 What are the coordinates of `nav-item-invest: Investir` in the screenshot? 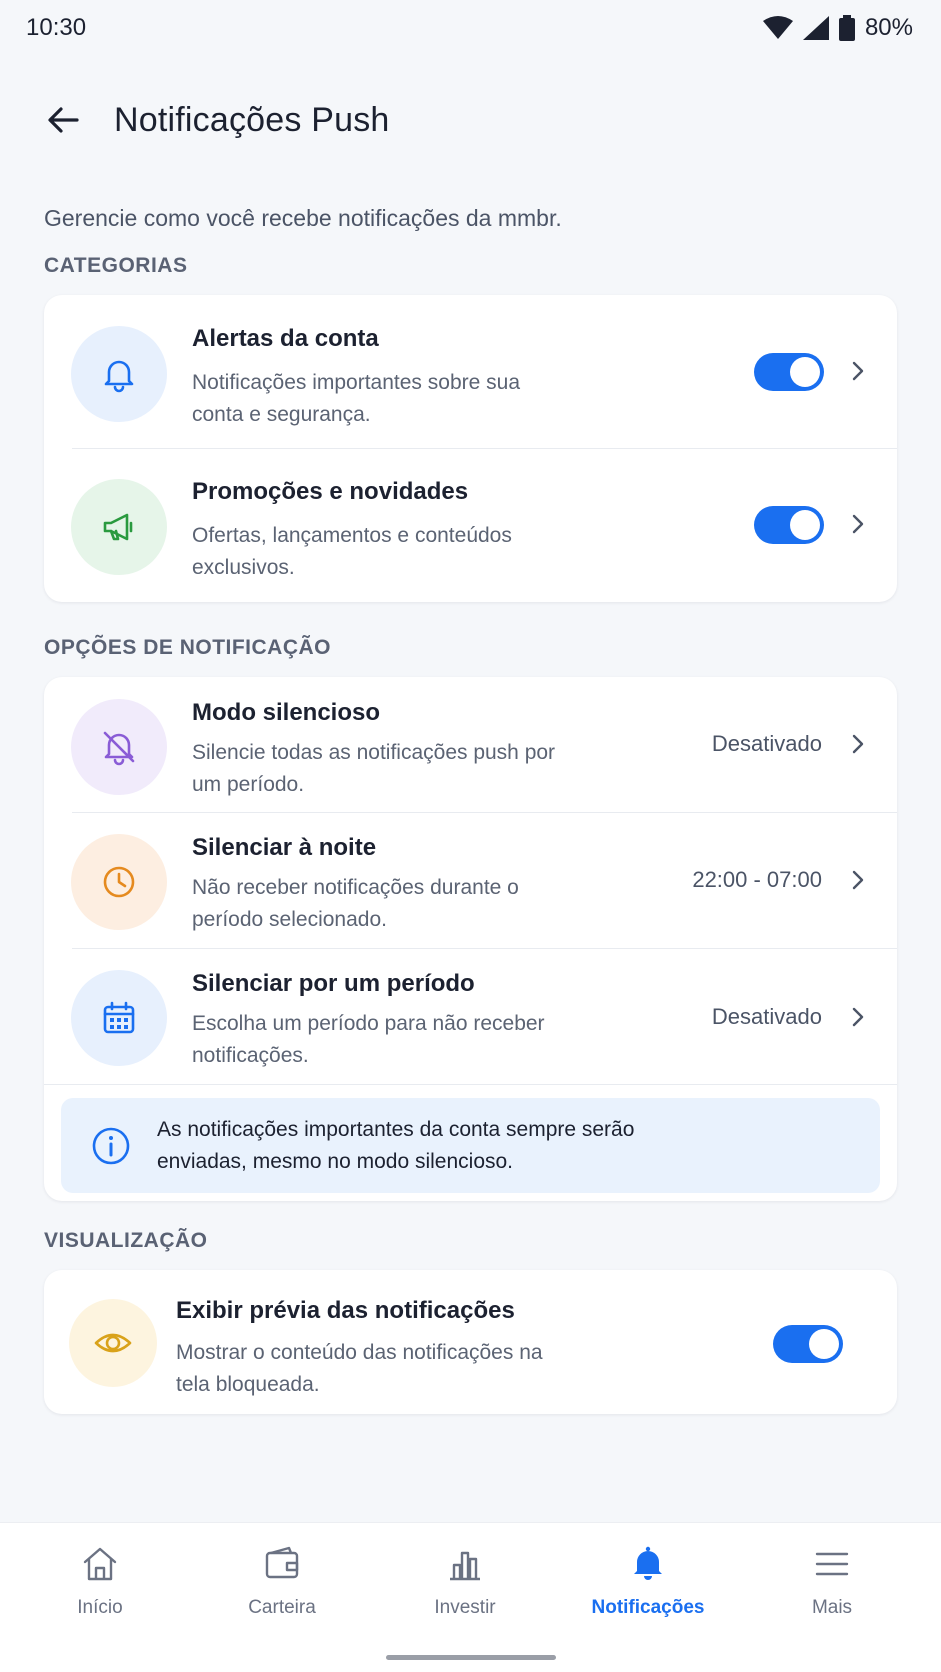 It's located at (465, 1583).